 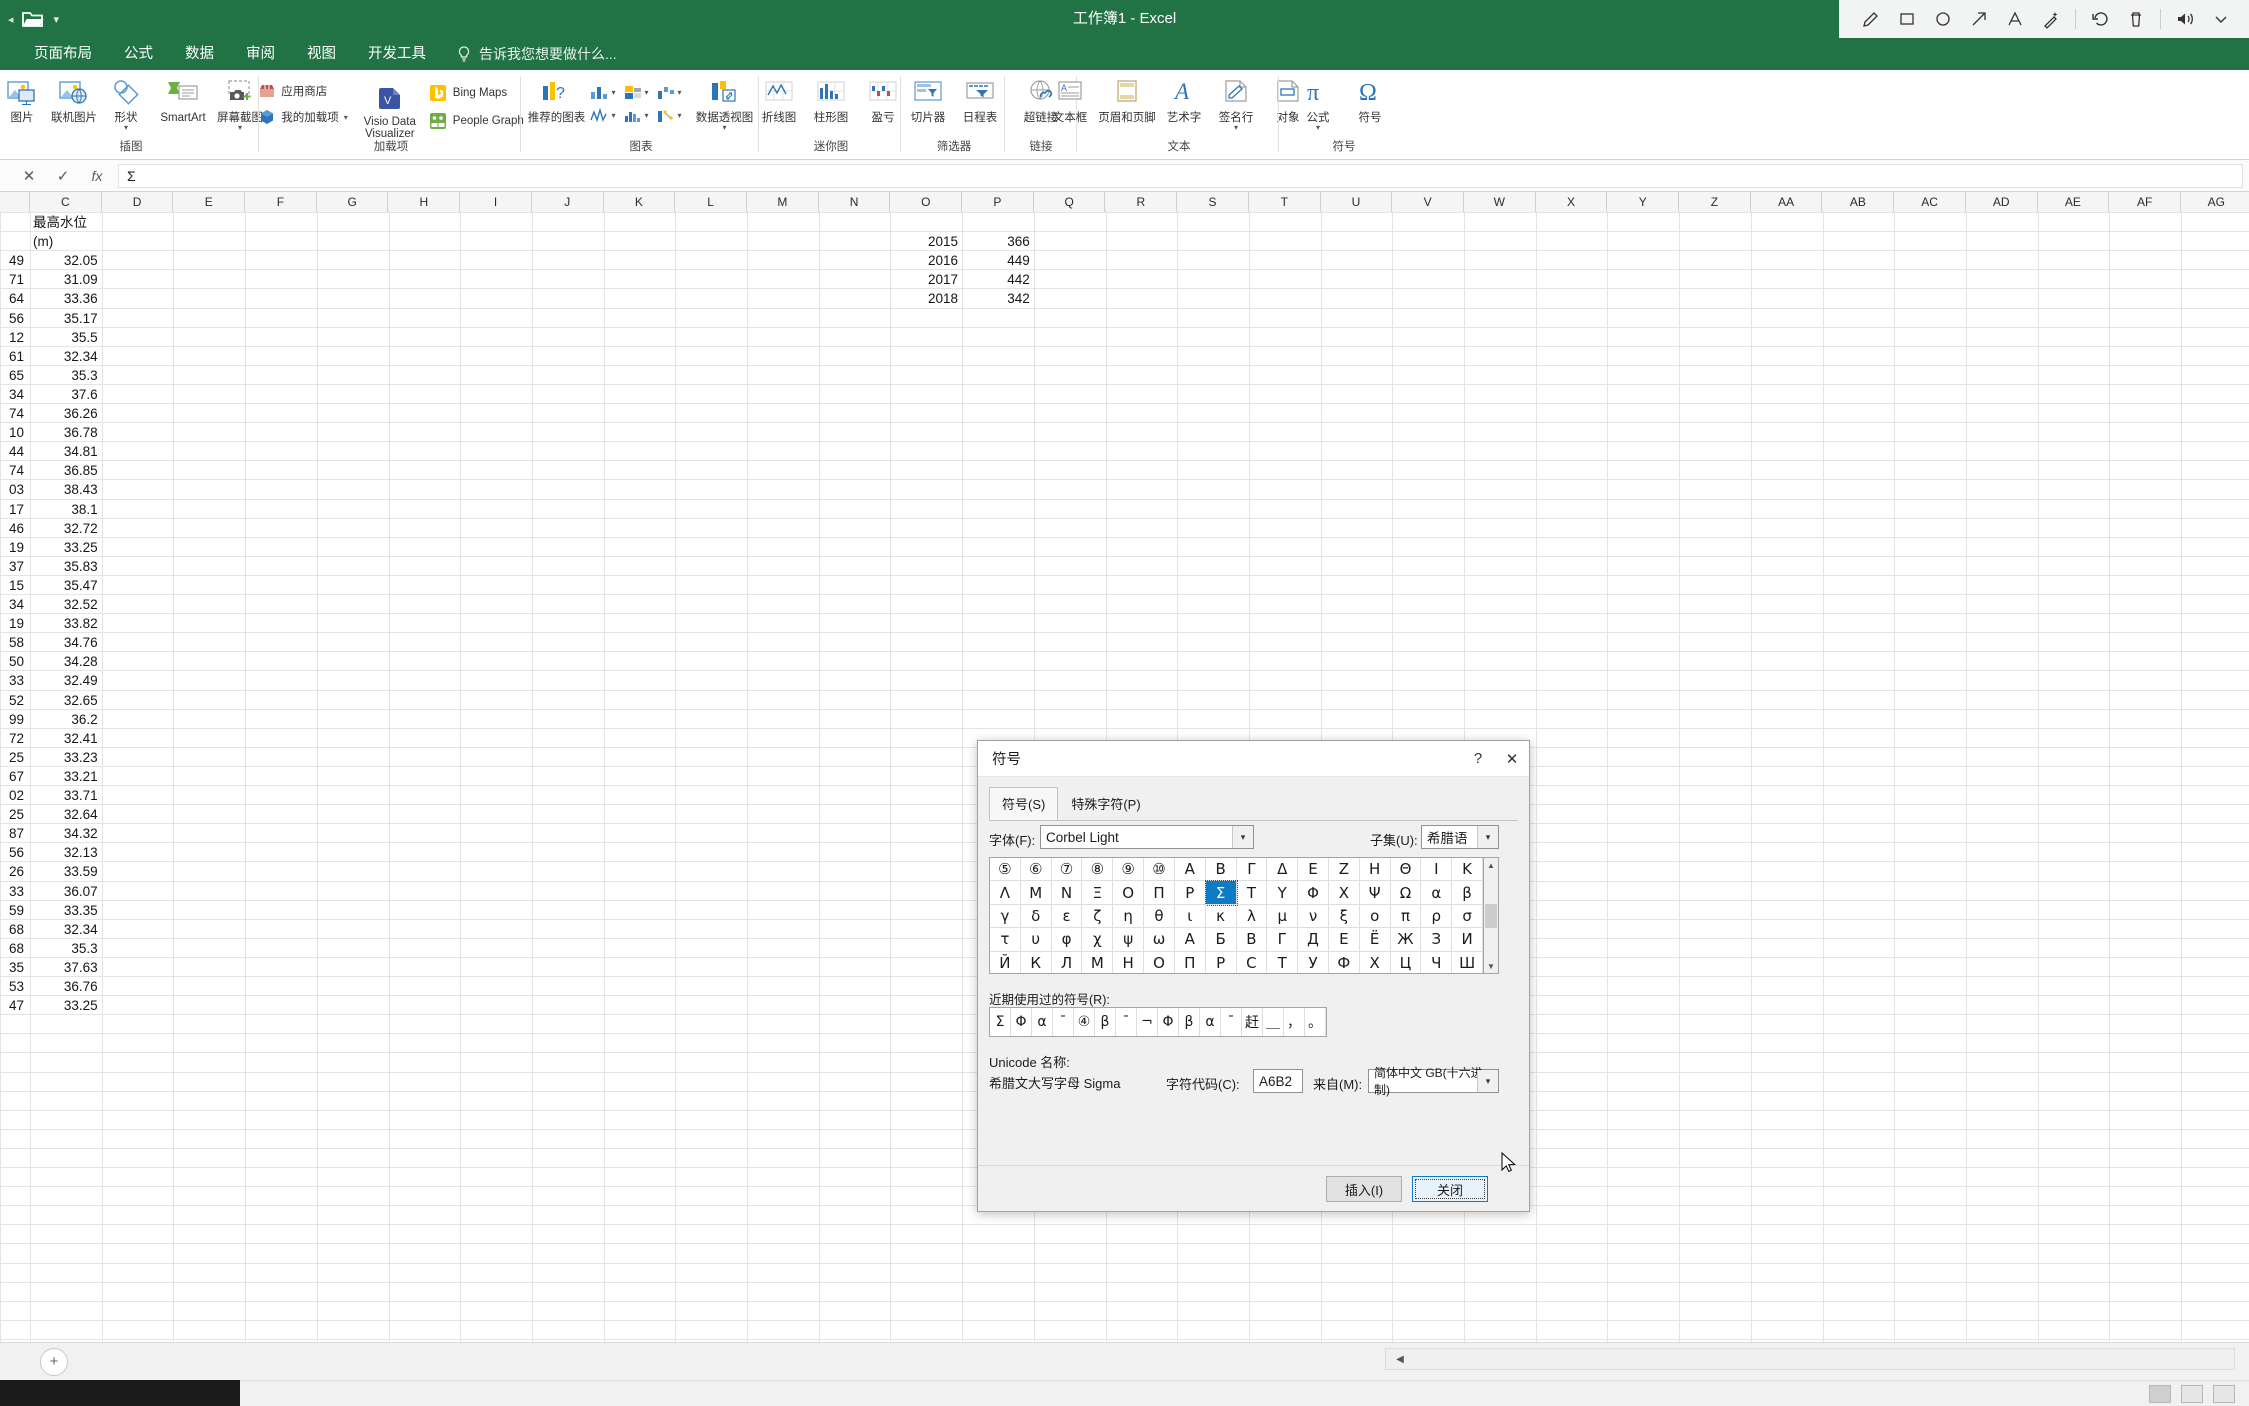 What do you see at coordinates (14, 604) in the screenshot?
I see `grid-cell: 34` at bounding box center [14, 604].